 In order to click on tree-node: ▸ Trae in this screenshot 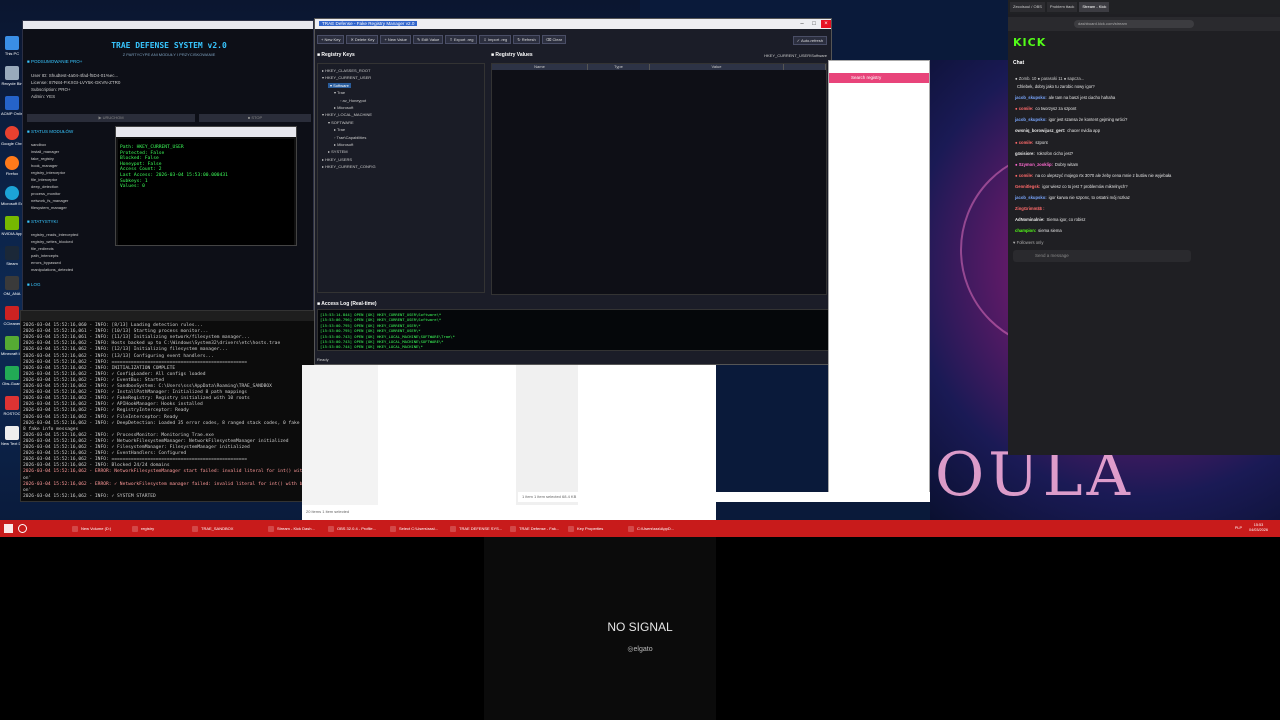, I will do `click(339, 129)`.